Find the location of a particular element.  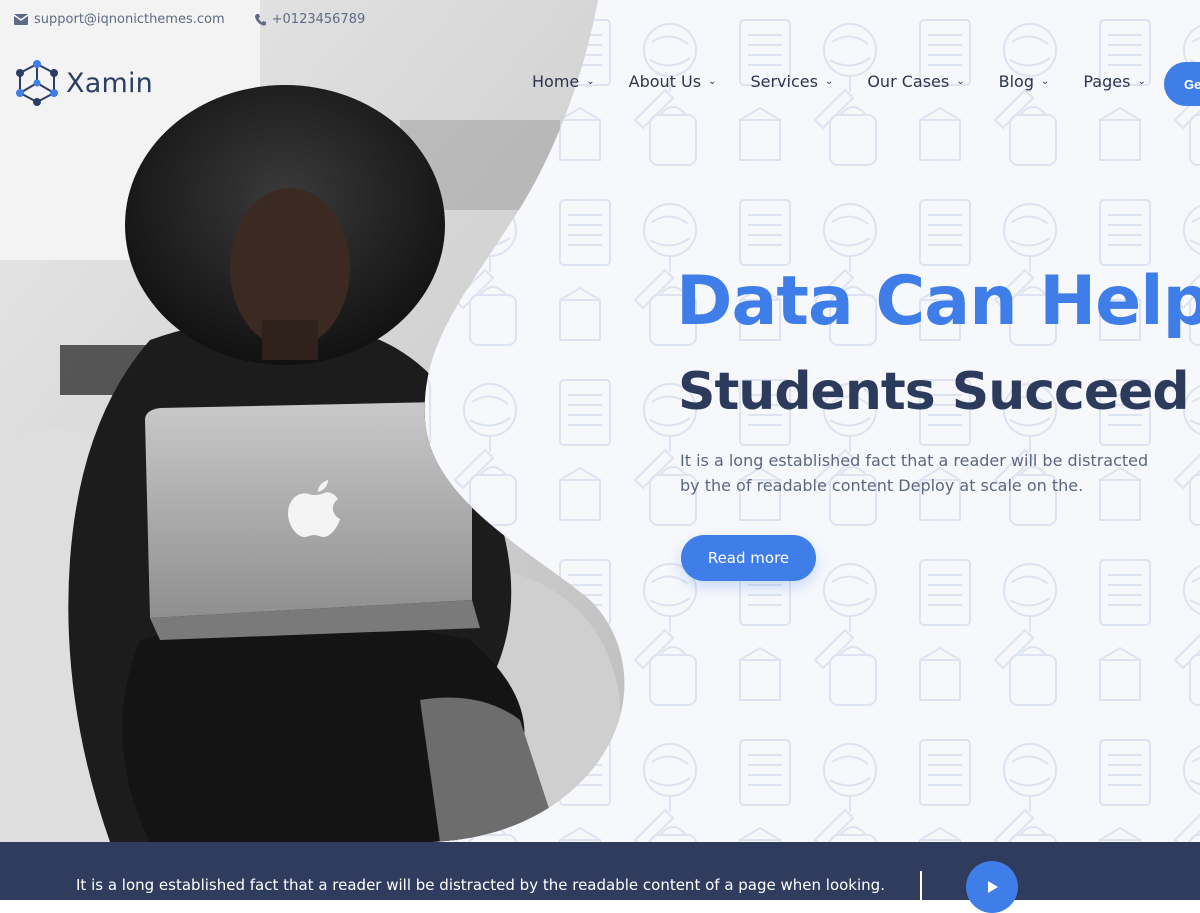

nav-item-blog: Blog ⌄ is located at coordinates (1024, 81).